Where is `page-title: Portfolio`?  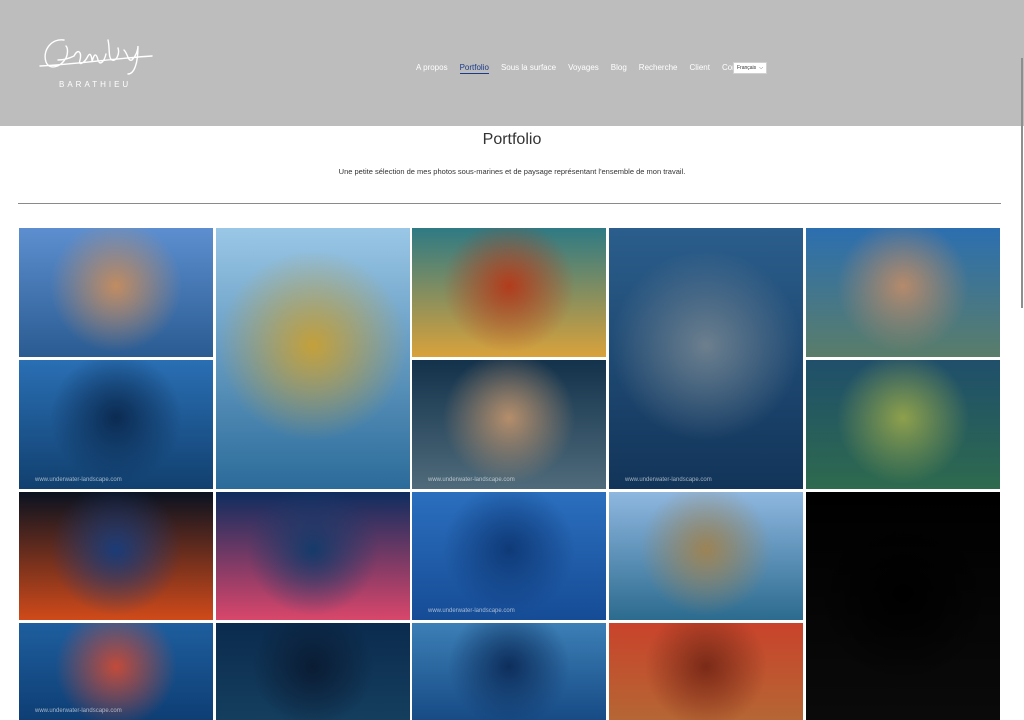
page-title: Portfolio is located at coordinates (512, 139).